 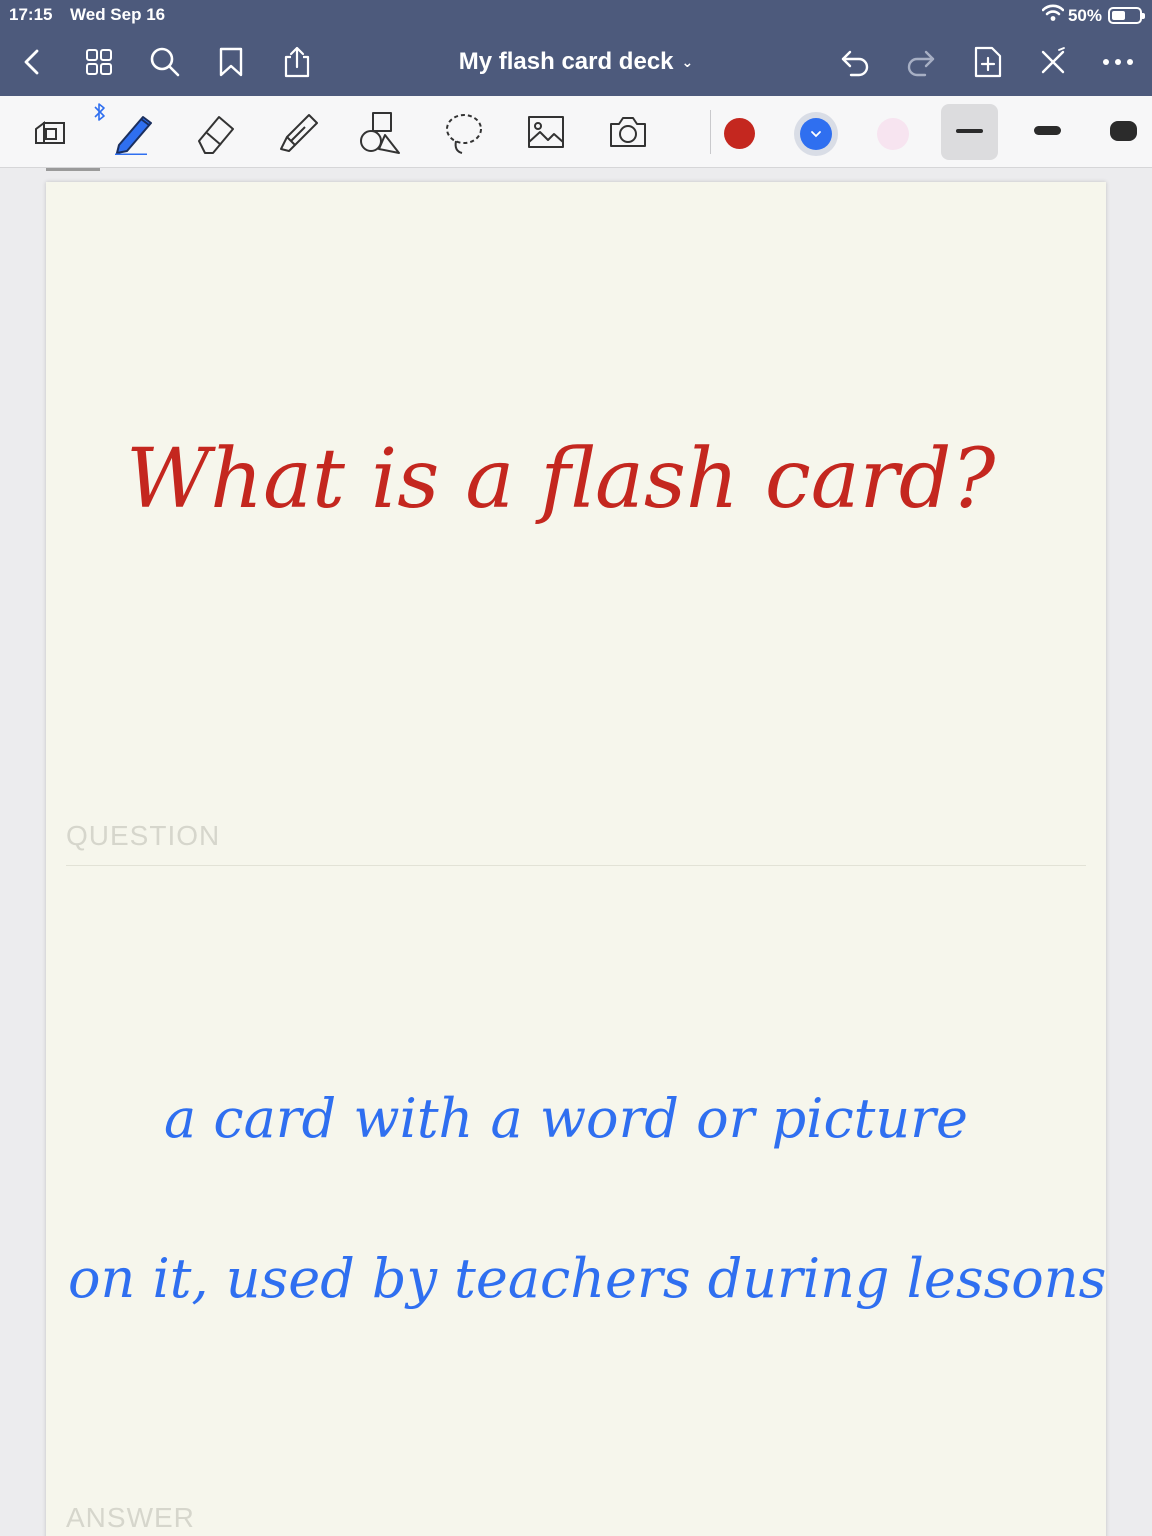 I want to click on eraser-icon, so click(x=216, y=132).